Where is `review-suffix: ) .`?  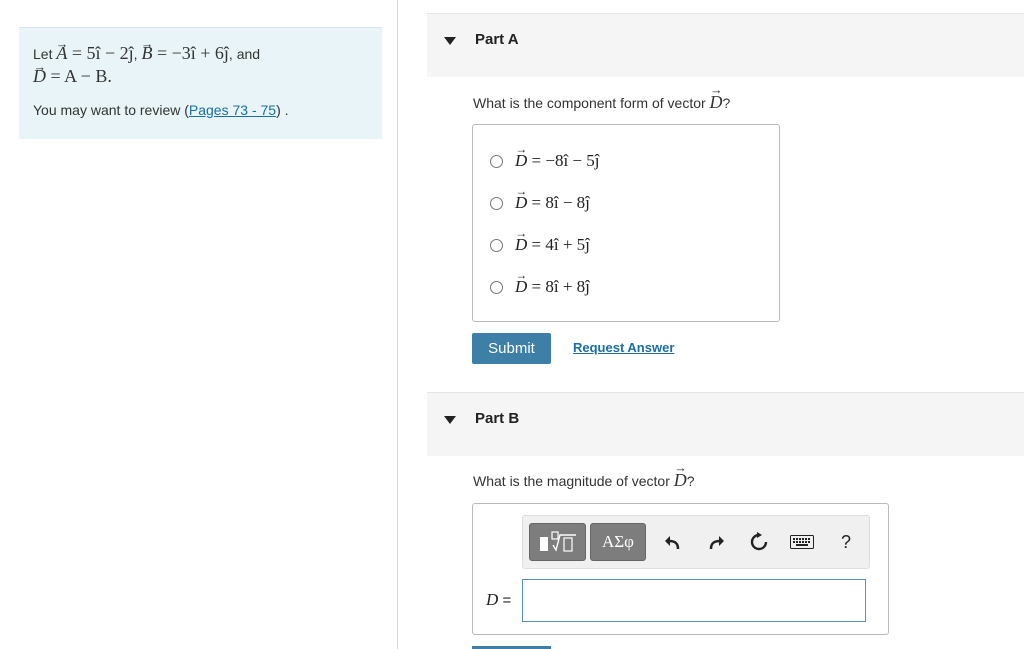
review-suffix: ) . is located at coordinates (282, 110).